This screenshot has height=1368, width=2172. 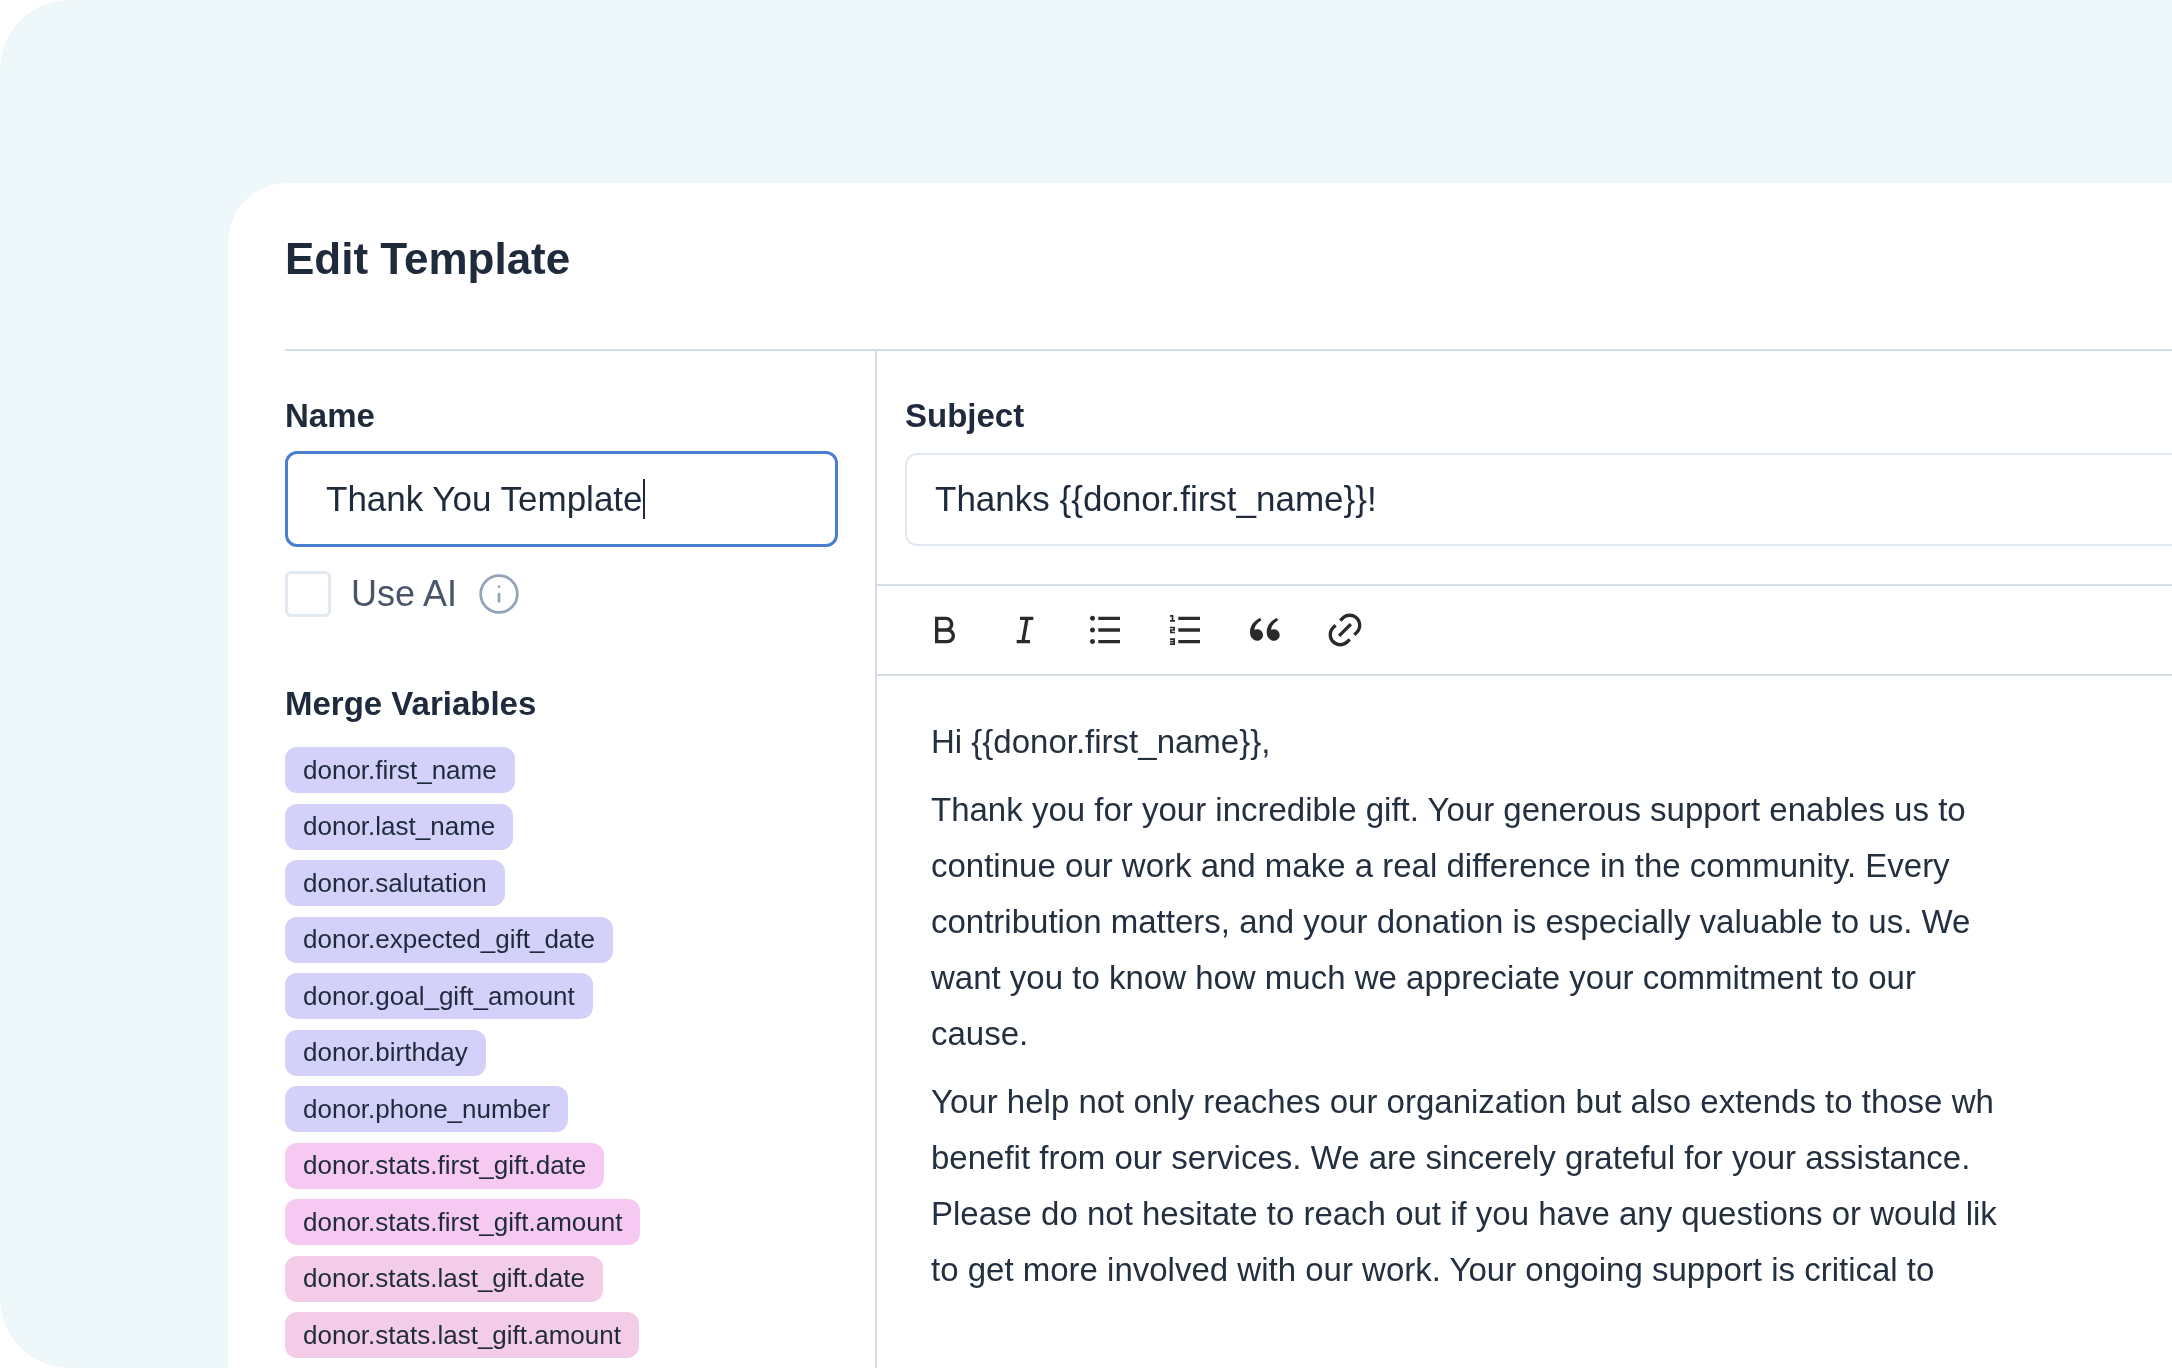 What do you see at coordinates (449, 939) in the screenshot?
I see `merge-variable-tag: donor.expected_gift_date` at bounding box center [449, 939].